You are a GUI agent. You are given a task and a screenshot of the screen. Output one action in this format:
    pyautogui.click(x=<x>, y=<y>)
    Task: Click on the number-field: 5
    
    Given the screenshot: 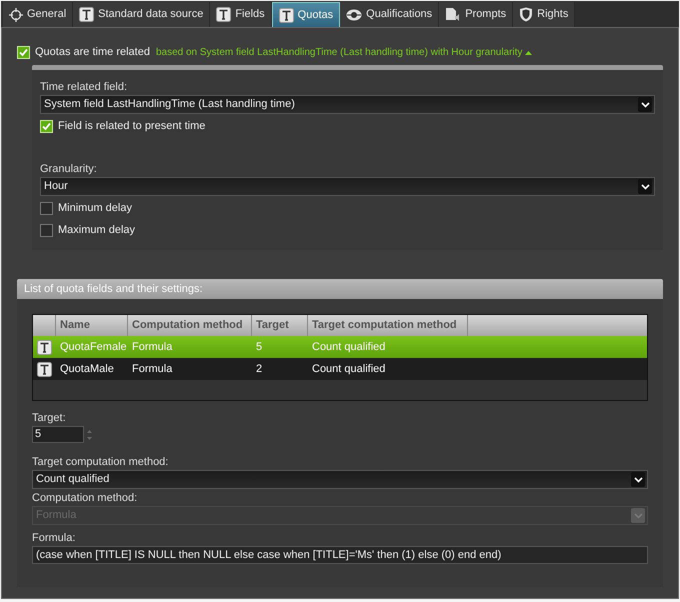 What is the action you would take?
    pyautogui.click(x=58, y=434)
    